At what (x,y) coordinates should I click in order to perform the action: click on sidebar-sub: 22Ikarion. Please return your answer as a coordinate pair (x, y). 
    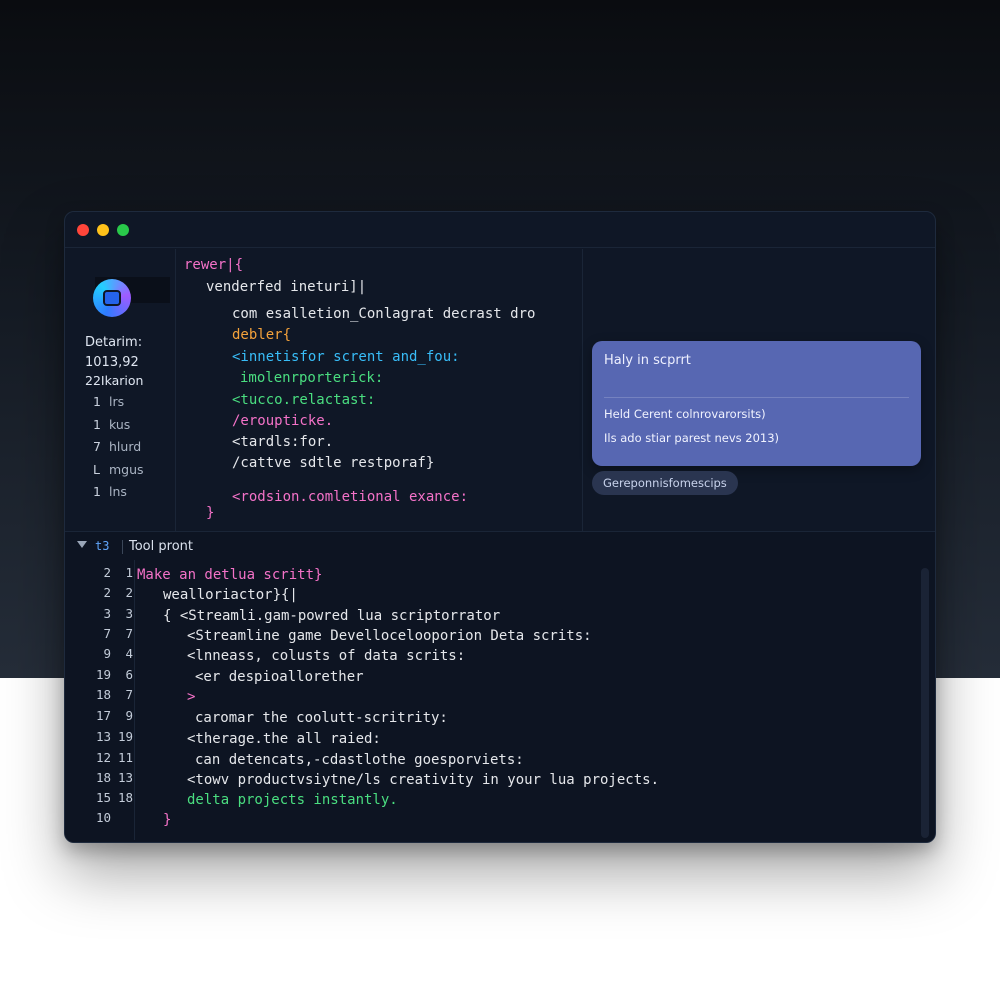
    Looking at the image, I should click on (114, 380).